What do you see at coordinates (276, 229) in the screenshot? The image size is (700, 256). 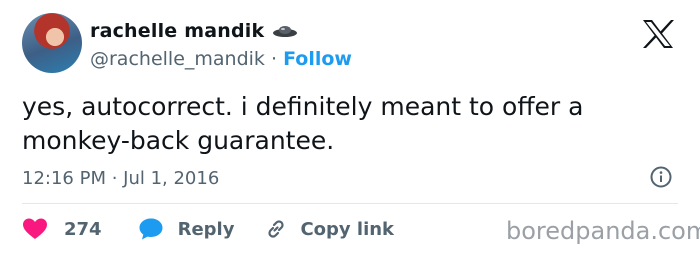 I see `link-icon` at bounding box center [276, 229].